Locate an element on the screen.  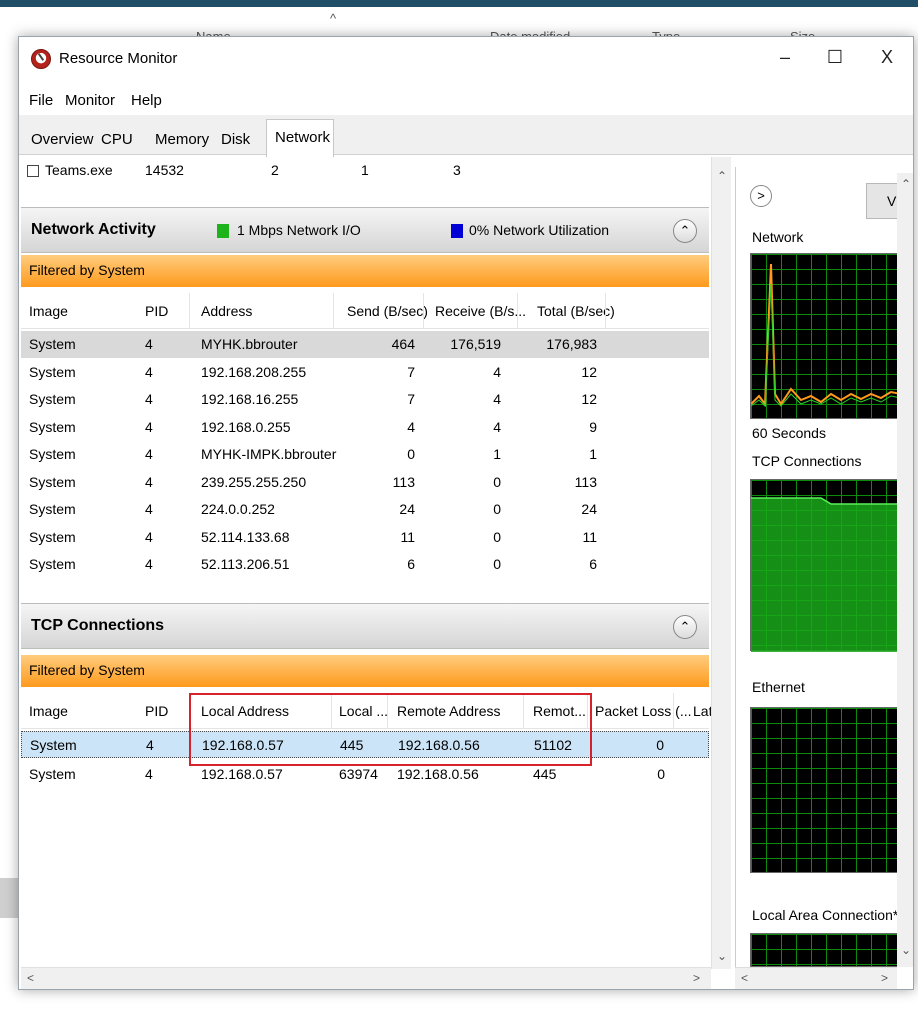
cell-total: 9 is located at coordinates (593, 426).